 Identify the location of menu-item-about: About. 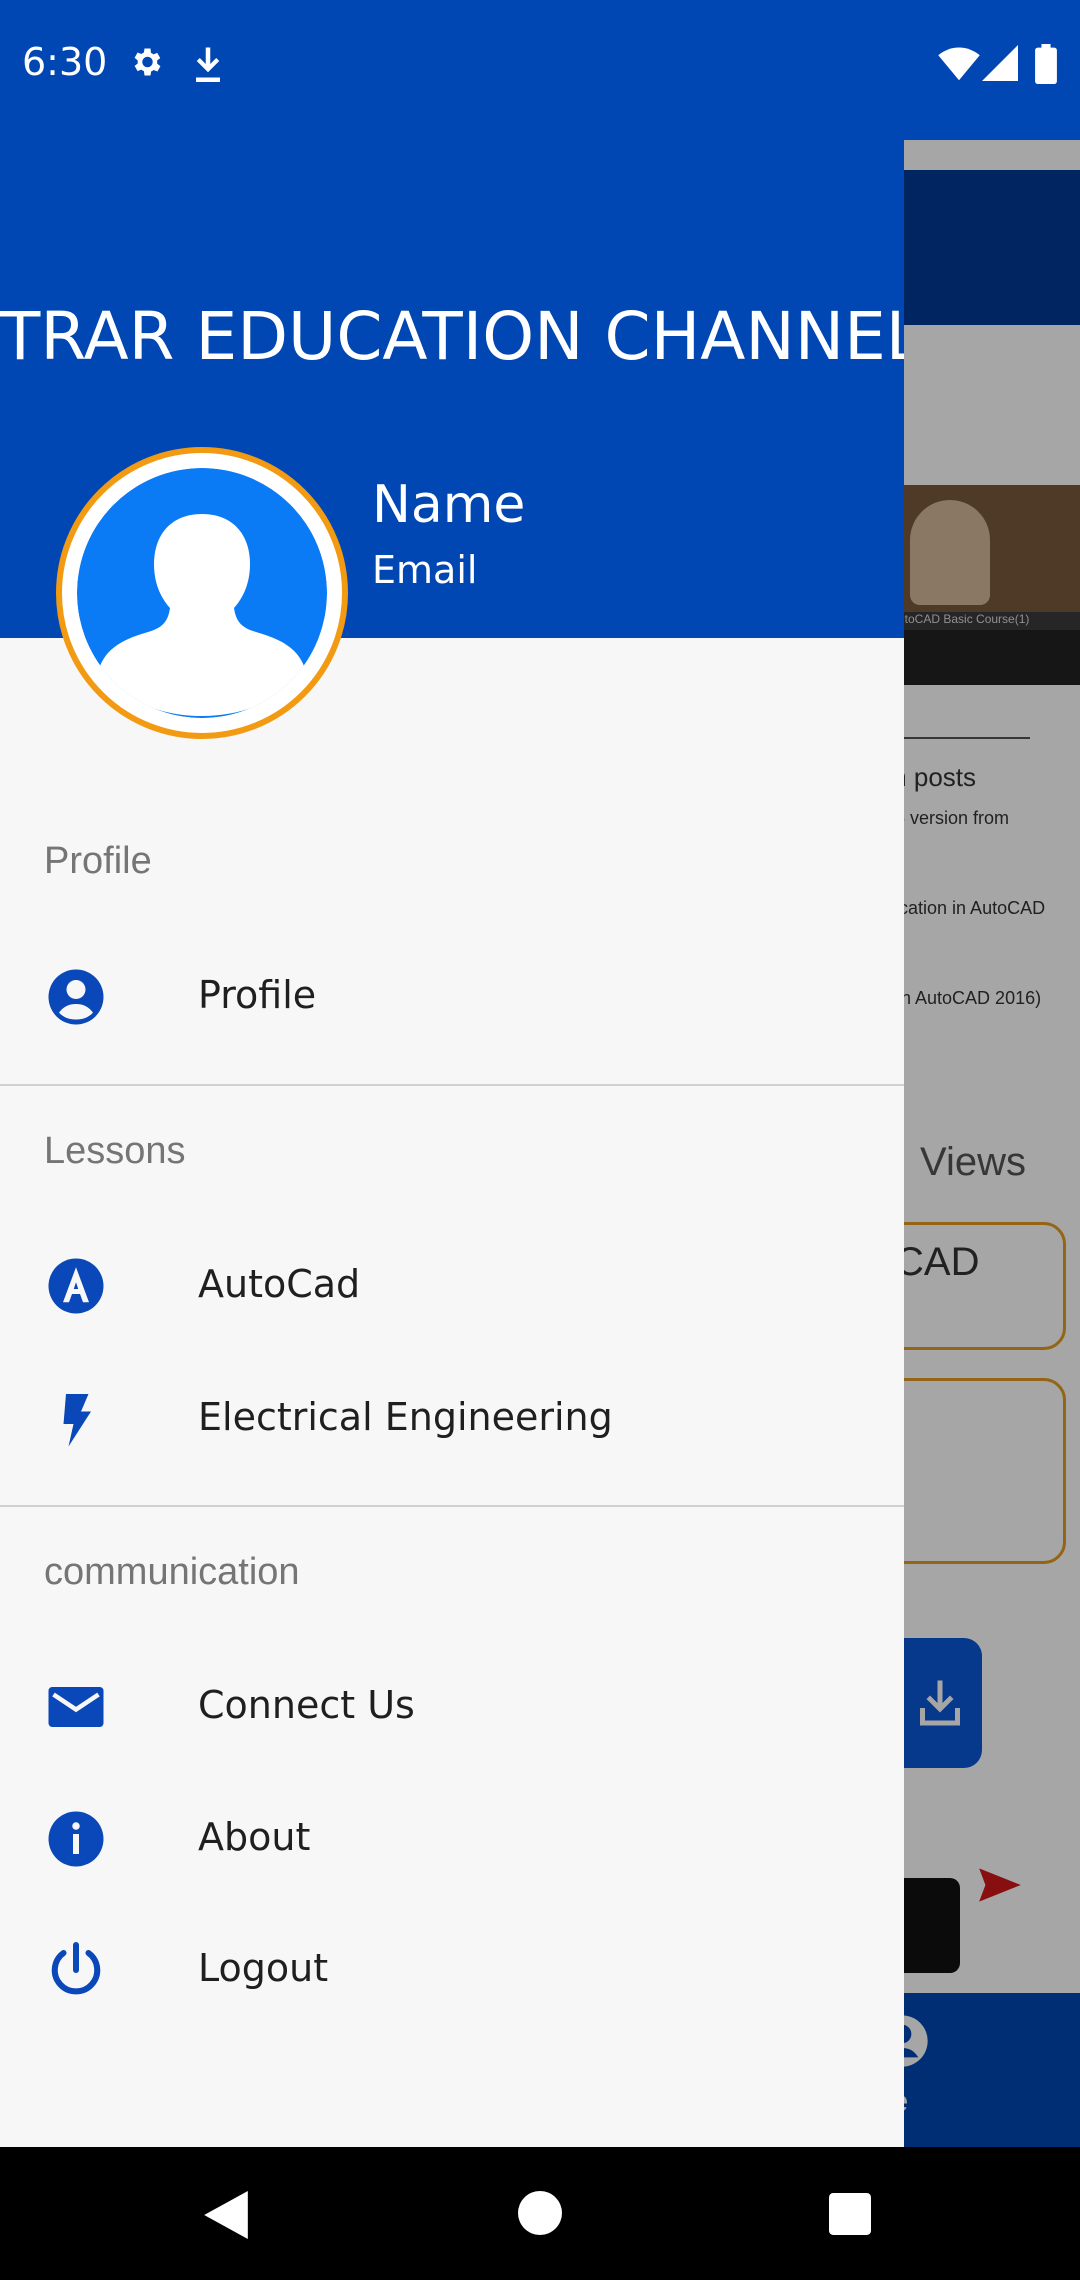
(452, 1837).